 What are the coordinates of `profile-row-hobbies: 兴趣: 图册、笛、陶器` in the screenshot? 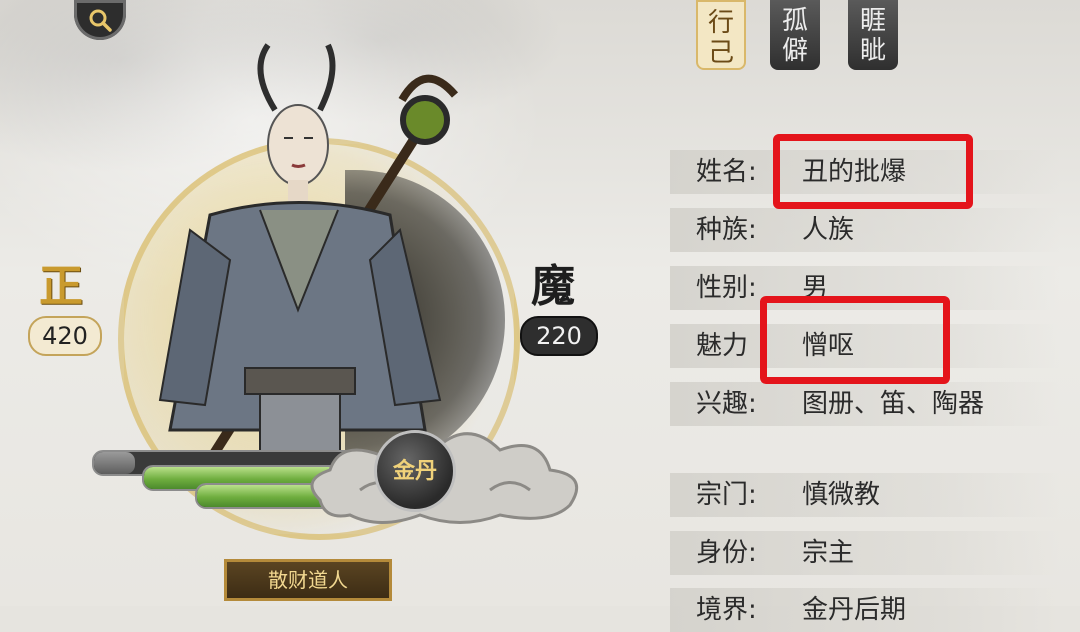 It's located at (865, 404).